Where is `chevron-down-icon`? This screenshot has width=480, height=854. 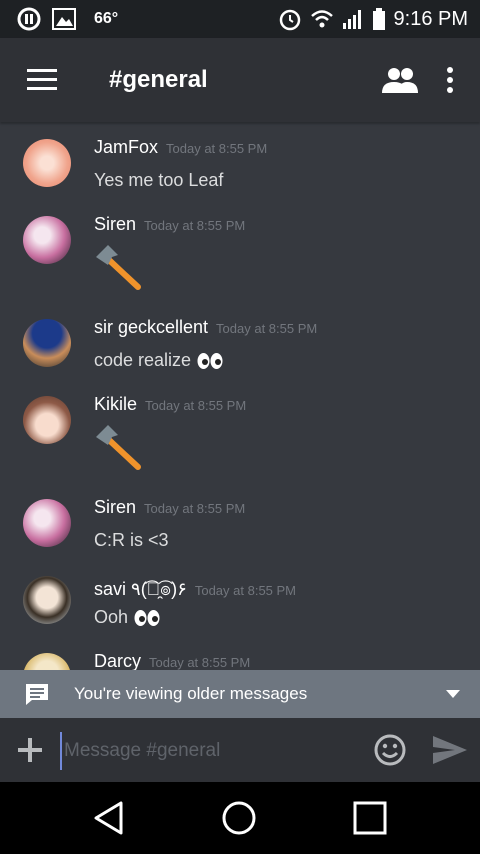
chevron-down-icon is located at coordinates (453, 694).